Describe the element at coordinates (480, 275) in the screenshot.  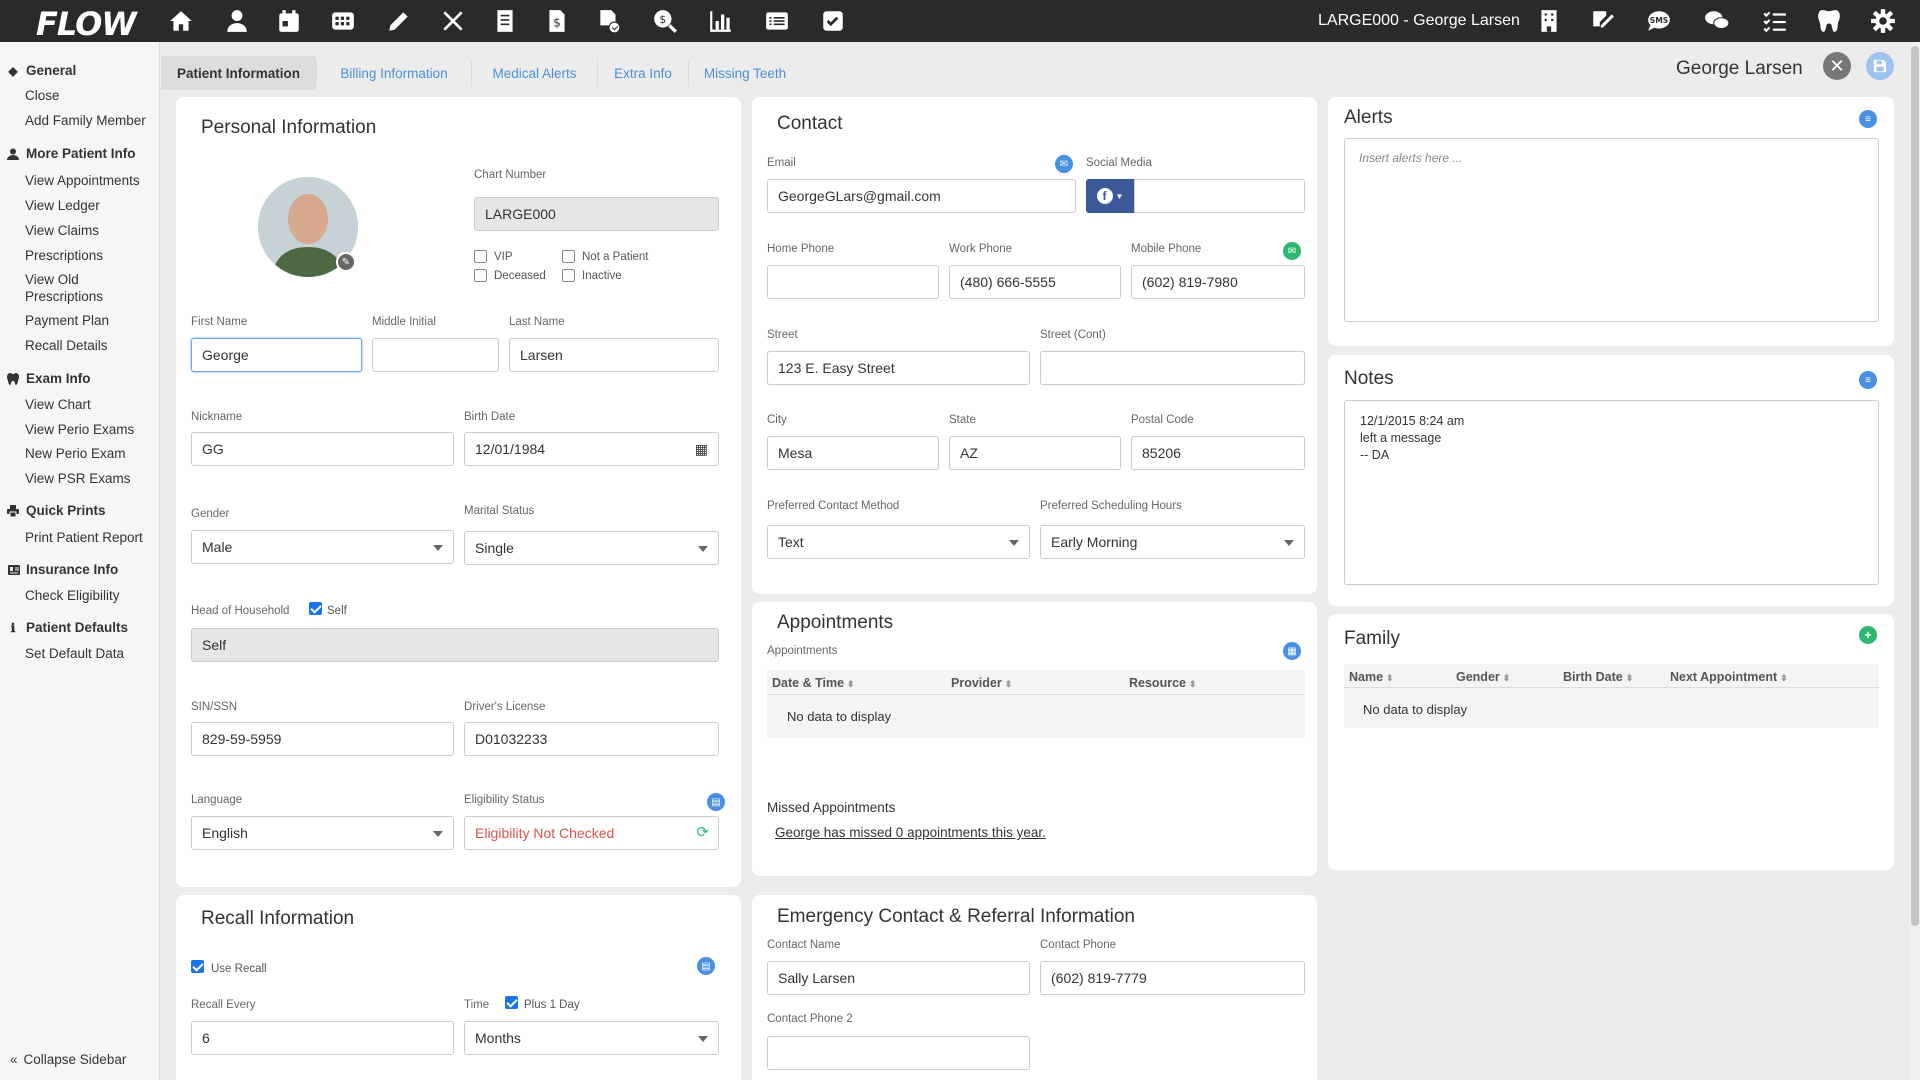
I see `deceased-checkbox` at that location.